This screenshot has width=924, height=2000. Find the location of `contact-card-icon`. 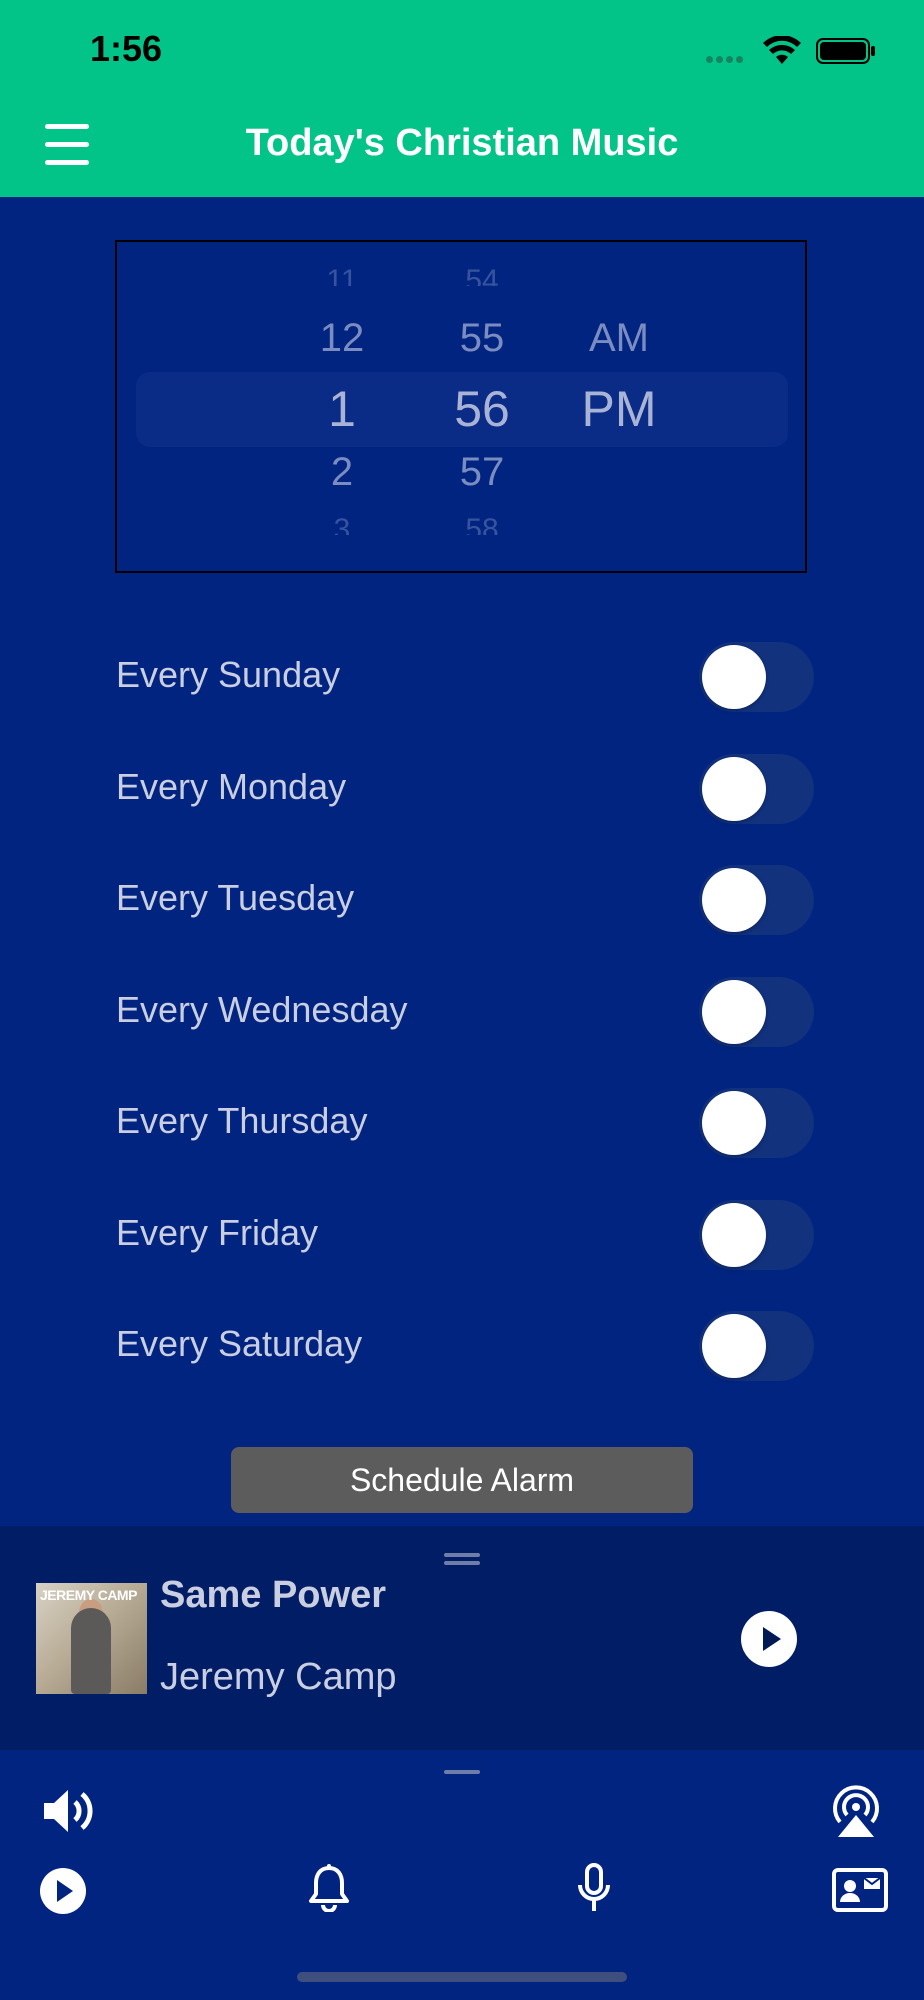

contact-card-icon is located at coordinates (860, 1890).